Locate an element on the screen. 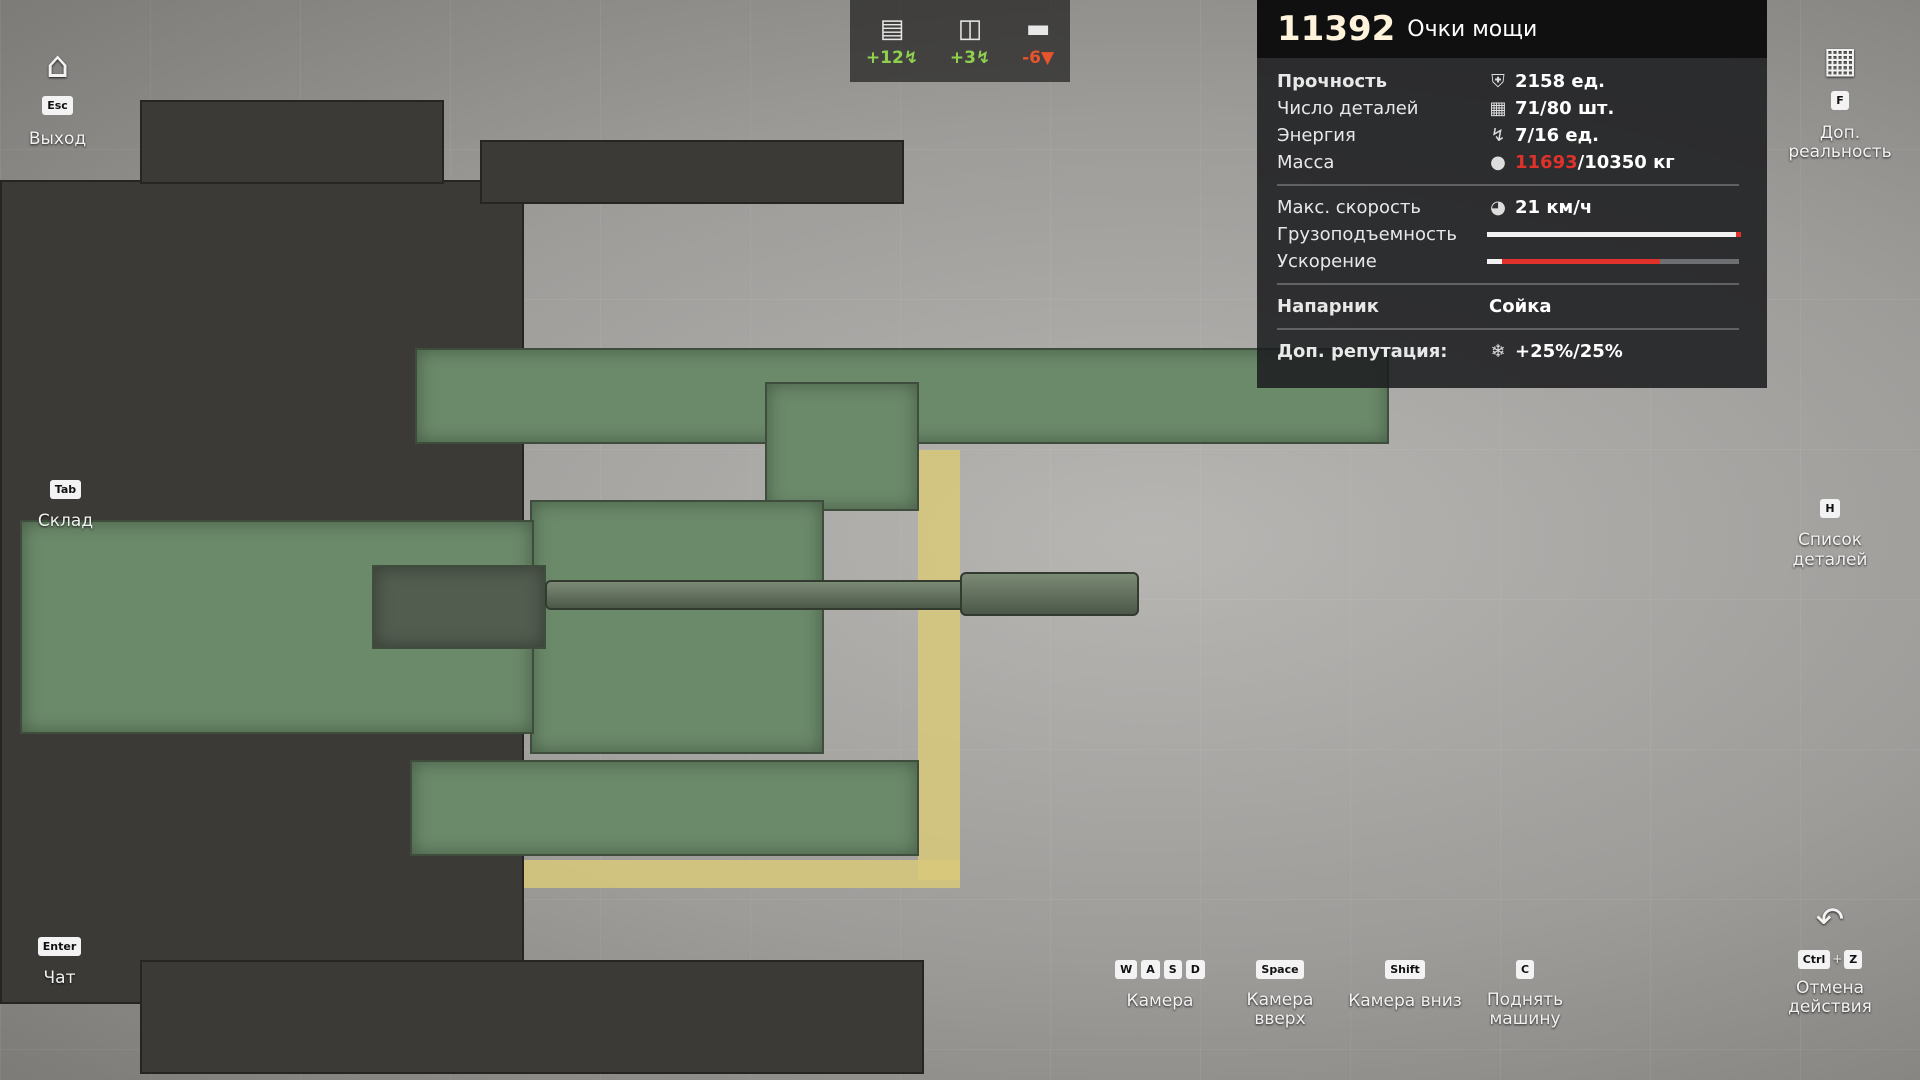 This screenshot has height=1080, width=1920. acceleration-bar is located at coordinates (1613, 261).